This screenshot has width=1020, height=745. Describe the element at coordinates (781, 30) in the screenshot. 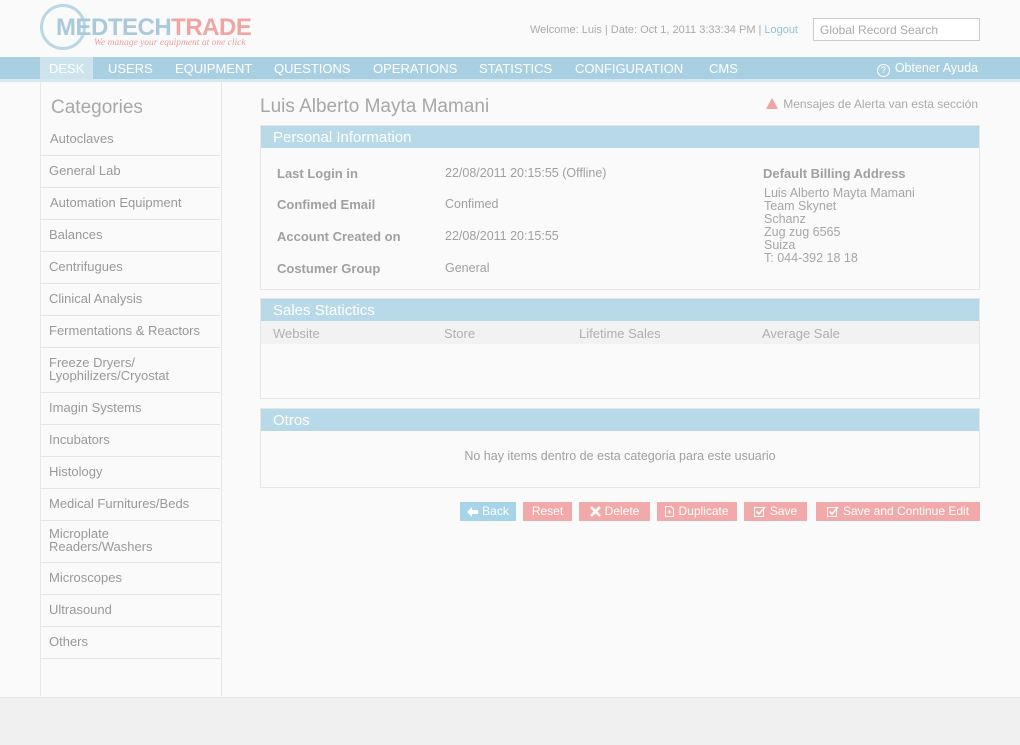

I see `logout-link: Logout` at that location.